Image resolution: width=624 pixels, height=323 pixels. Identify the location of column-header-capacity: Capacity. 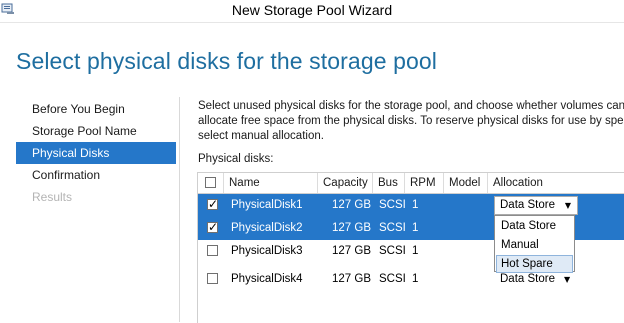
(345, 183).